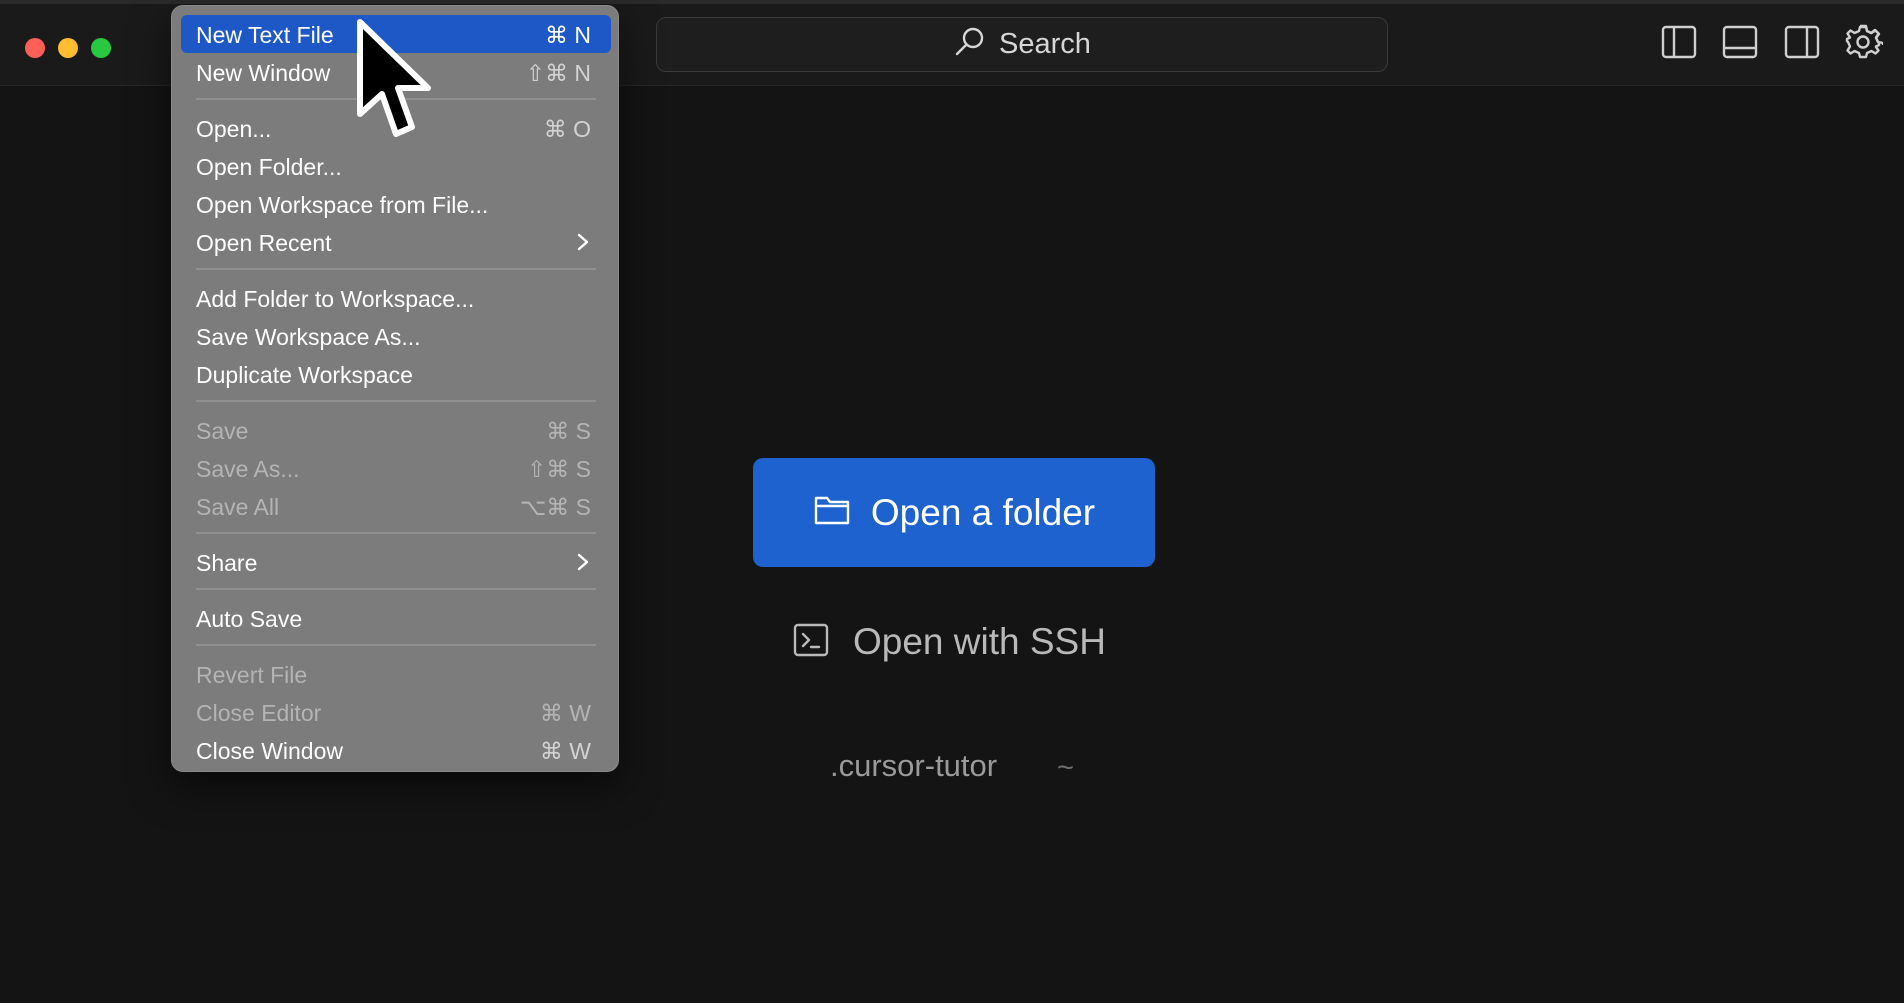 The width and height of the screenshot is (1904, 1003). Describe the element at coordinates (396, 242) in the screenshot. I see `menu-item-open-recent: Open Recent` at that location.